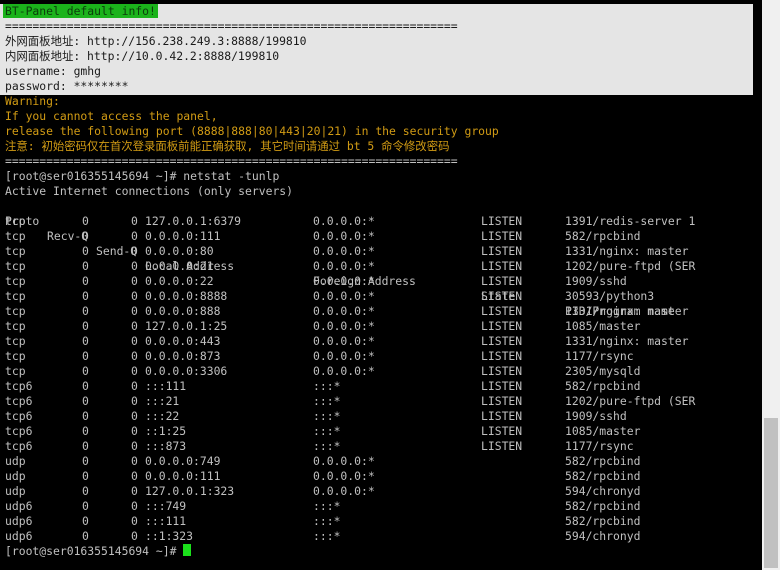 The width and height of the screenshot is (780, 570). I want to click on vertical-scrollbar, so click(771, 285).